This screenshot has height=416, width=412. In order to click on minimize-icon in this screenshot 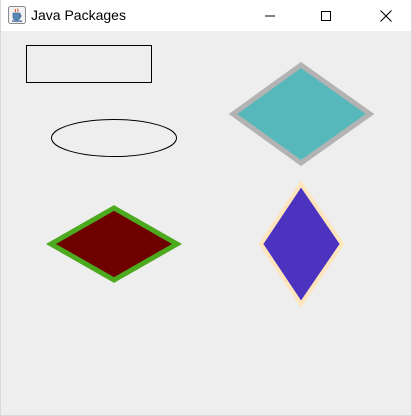, I will do `click(270, 15)`.